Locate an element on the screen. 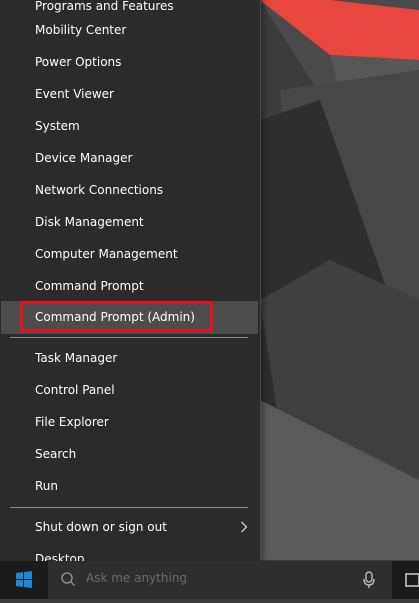 This screenshot has width=419, height=603. menu-item-system: System is located at coordinates (129, 126).